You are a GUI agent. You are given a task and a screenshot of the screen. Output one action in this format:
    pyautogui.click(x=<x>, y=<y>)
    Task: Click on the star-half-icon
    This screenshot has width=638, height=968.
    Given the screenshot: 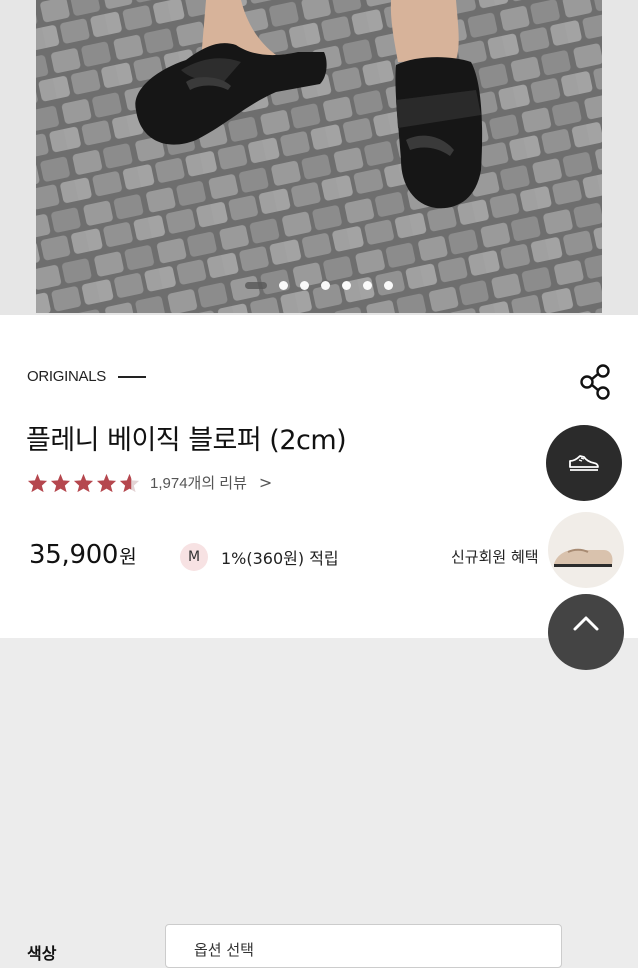 What is the action you would take?
    pyautogui.click(x=129, y=482)
    